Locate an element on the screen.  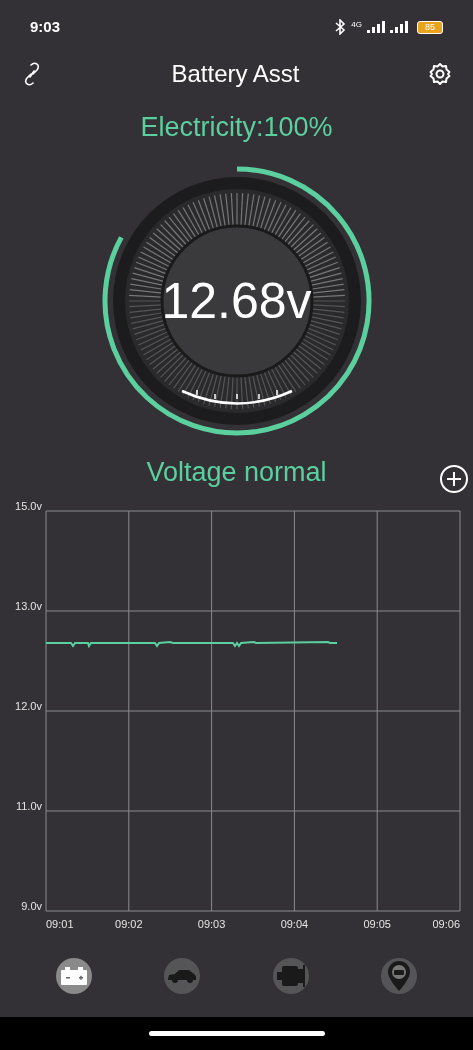
app-title: Battery Asst is located at coordinates (235, 74).